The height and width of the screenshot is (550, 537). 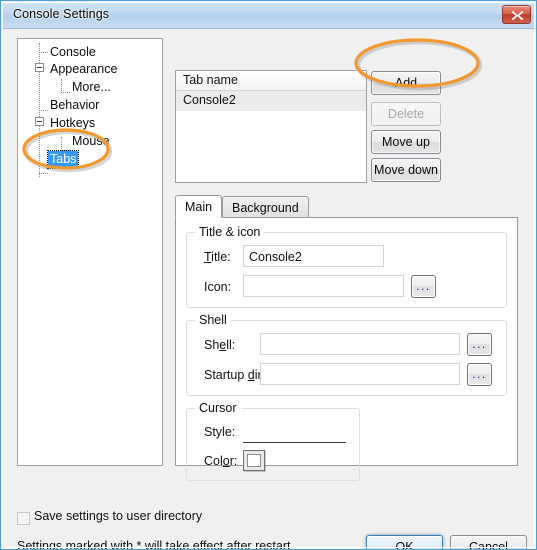 I want to click on cursor-style-underline, so click(x=294, y=442).